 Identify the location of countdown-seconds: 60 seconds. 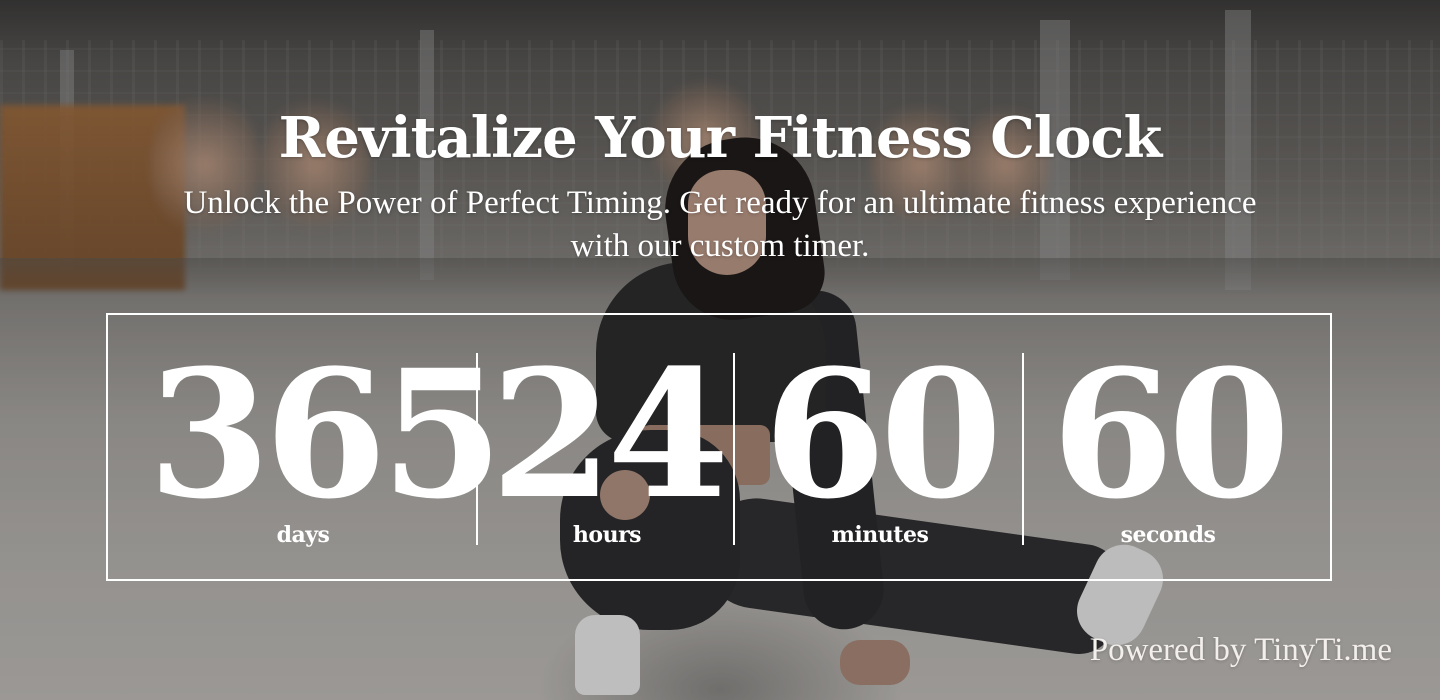
(1168, 447).